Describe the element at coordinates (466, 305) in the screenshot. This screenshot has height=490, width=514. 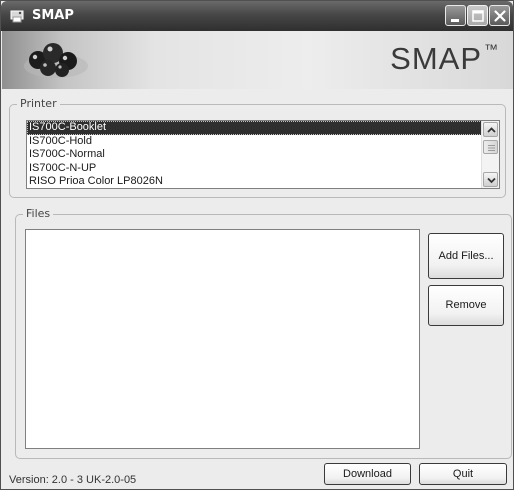
I see `remove-button: Remove` at that location.